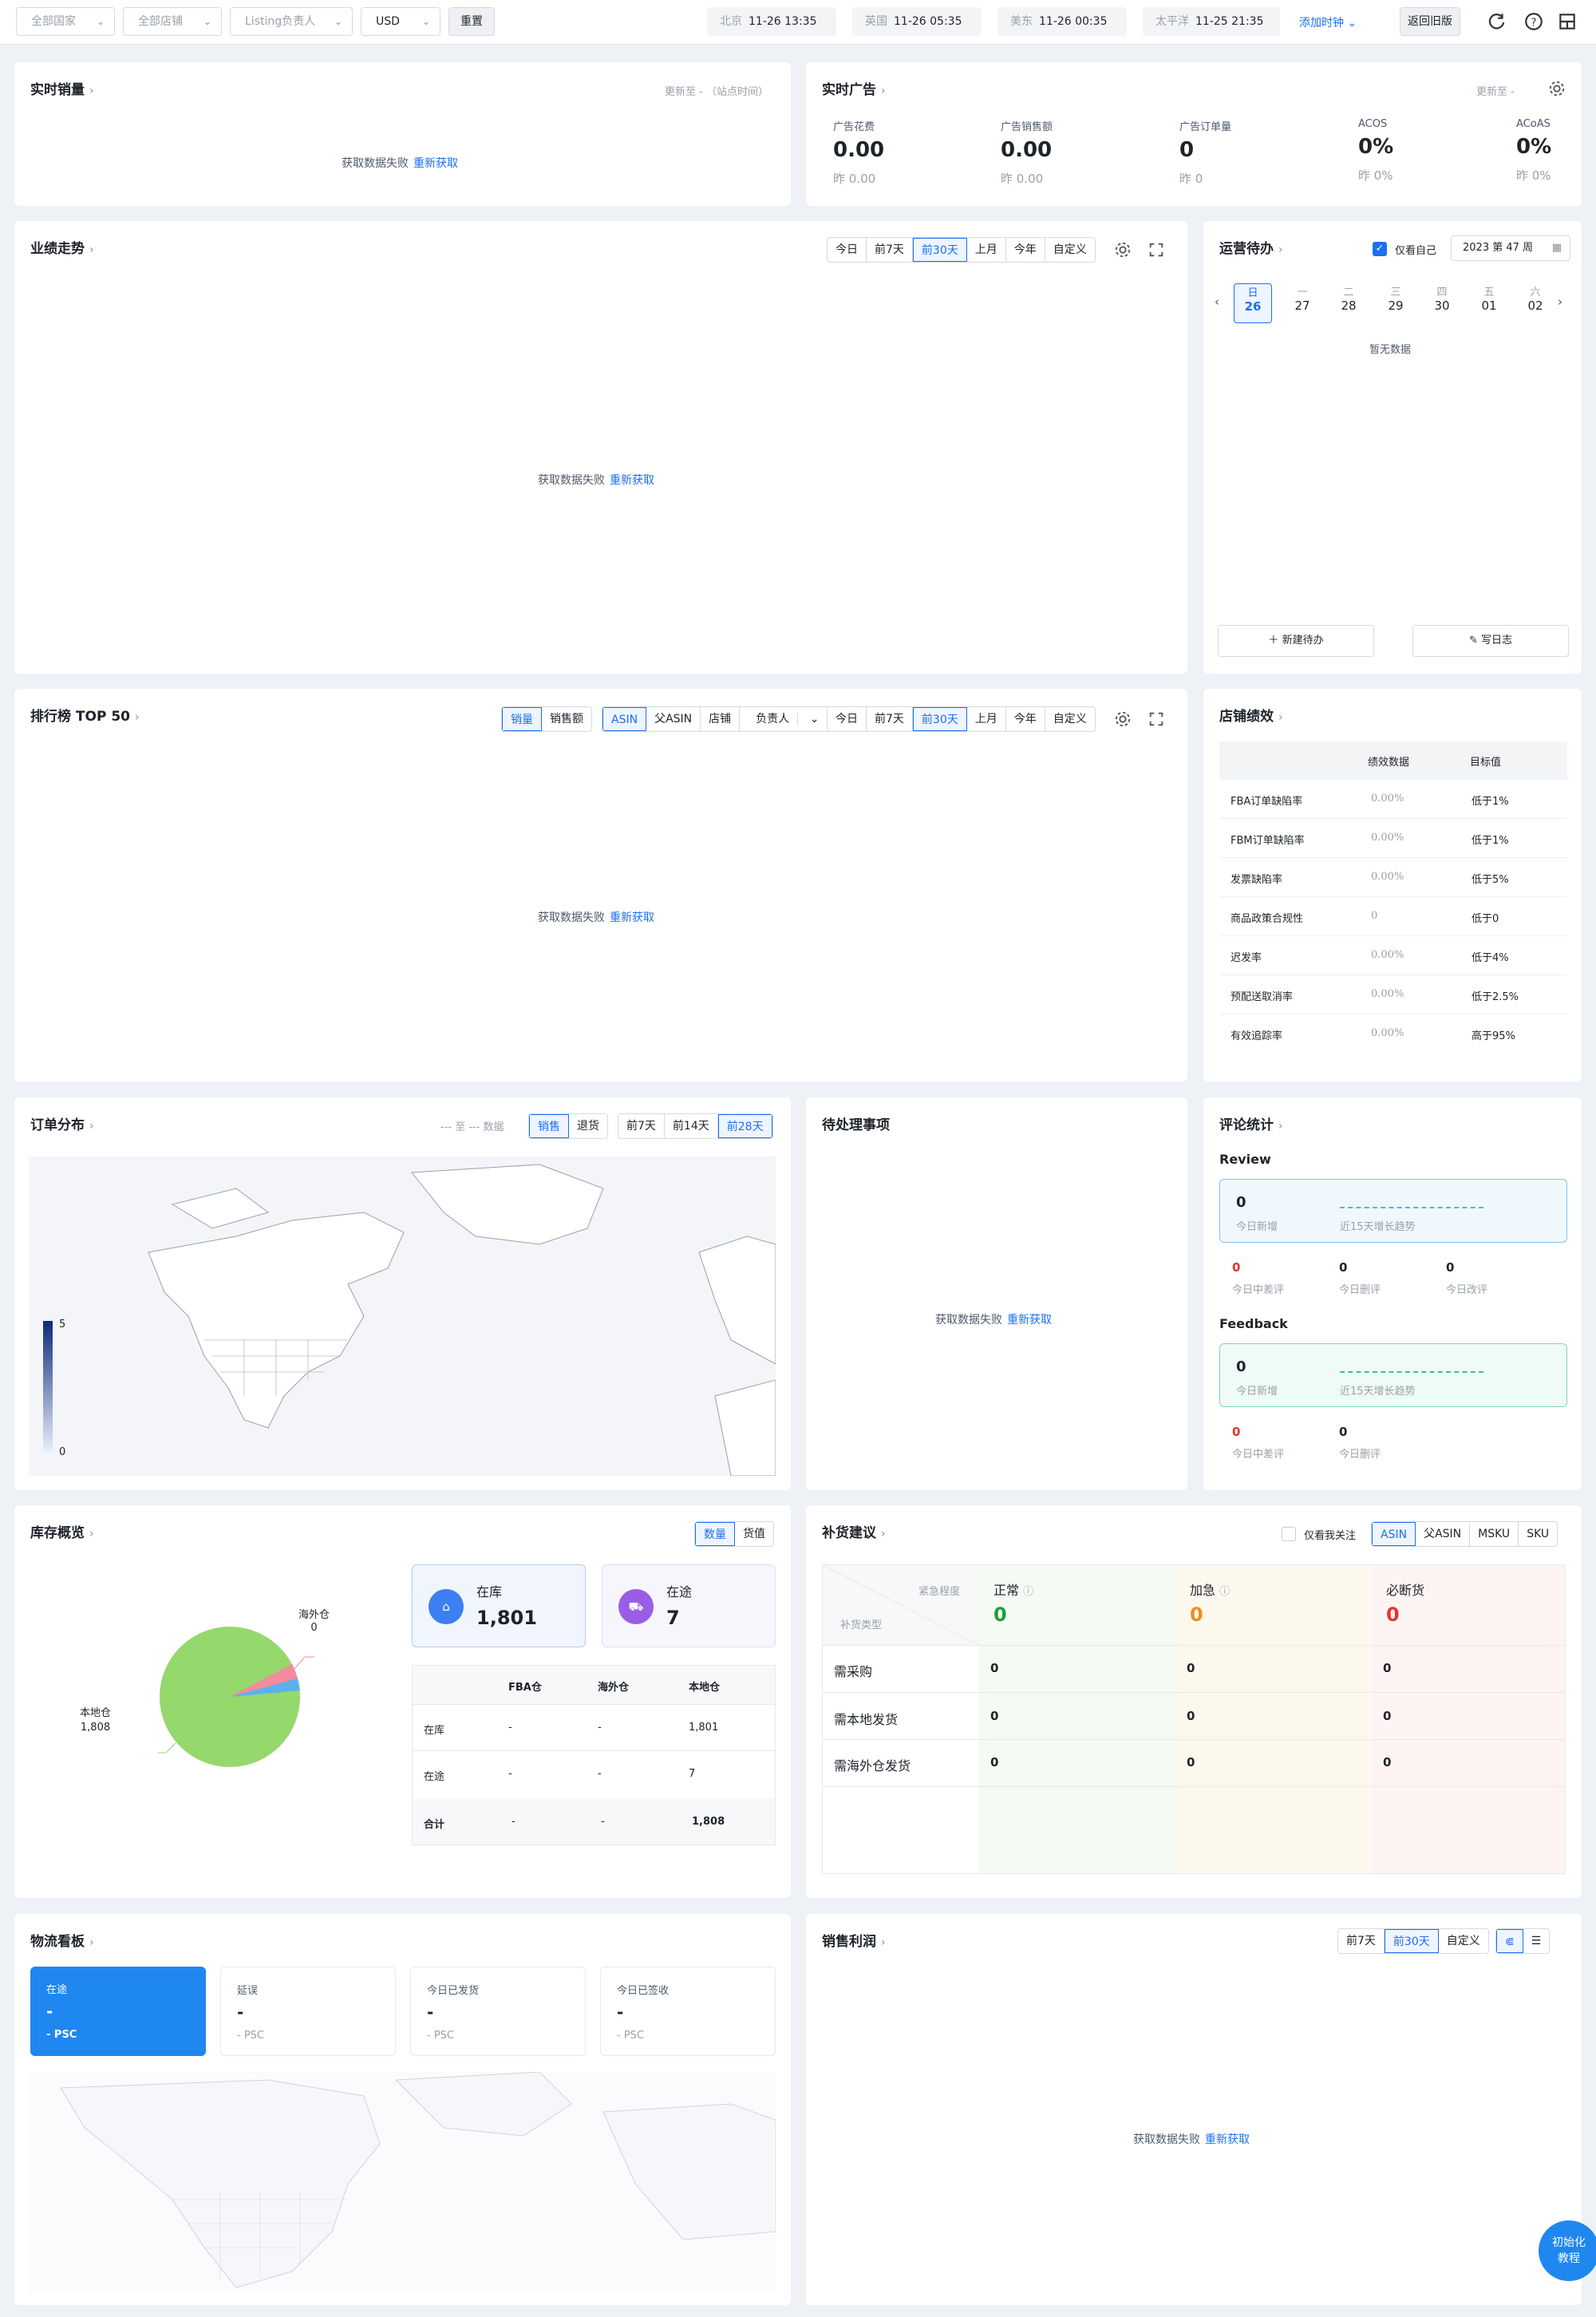  Describe the element at coordinates (291, 21) in the screenshot. I see `listing-owner-select: Listing负责人 ⌄` at that location.